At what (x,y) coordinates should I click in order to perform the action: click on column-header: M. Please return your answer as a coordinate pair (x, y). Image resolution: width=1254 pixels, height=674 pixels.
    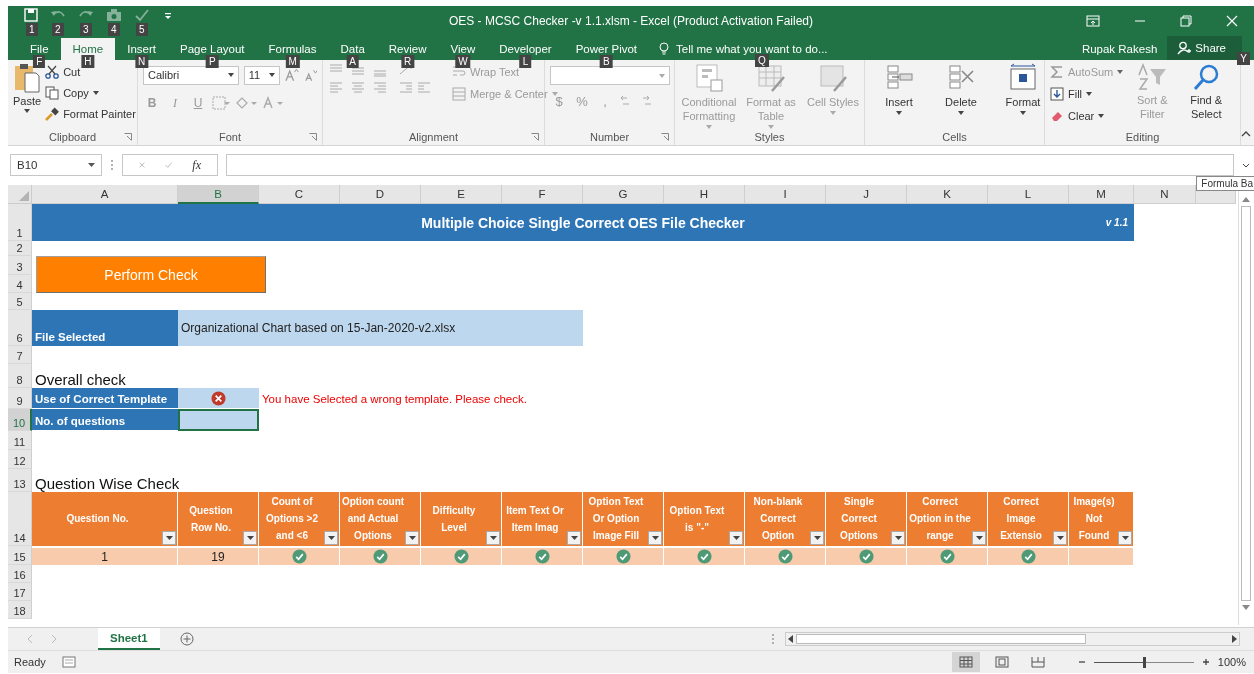
    Looking at the image, I should click on (1101, 194).